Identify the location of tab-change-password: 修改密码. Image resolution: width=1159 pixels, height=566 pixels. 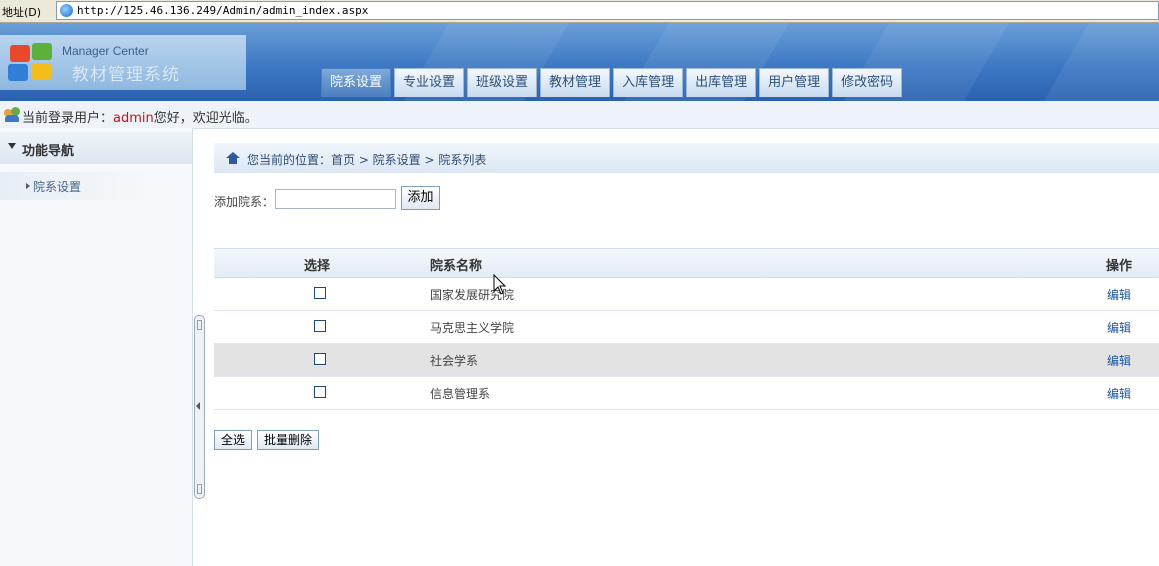
(867, 82).